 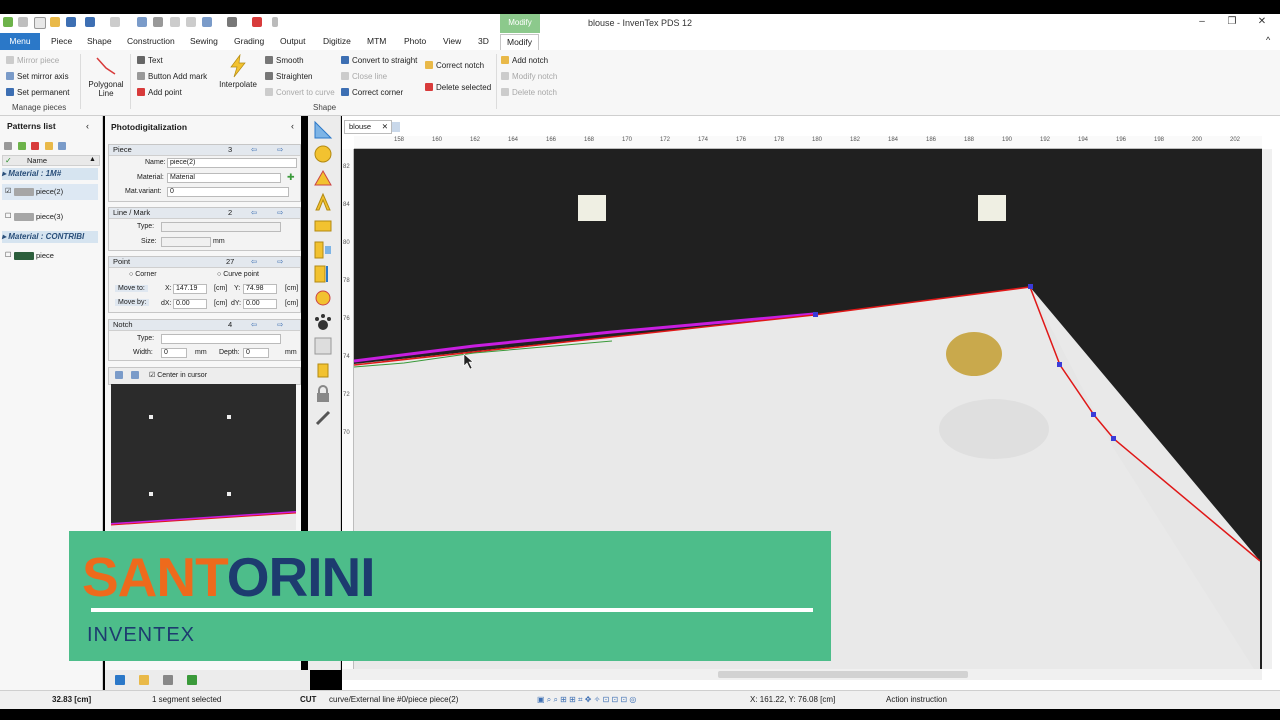 What do you see at coordinates (323, 154) in the screenshot?
I see `measure-tool-icon` at bounding box center [323, 154].